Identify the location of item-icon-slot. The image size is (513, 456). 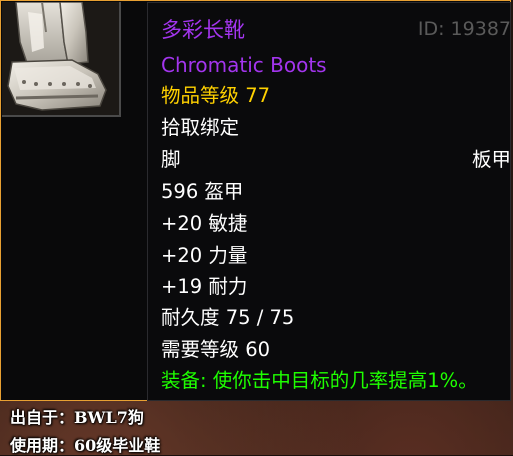
(61, 59).